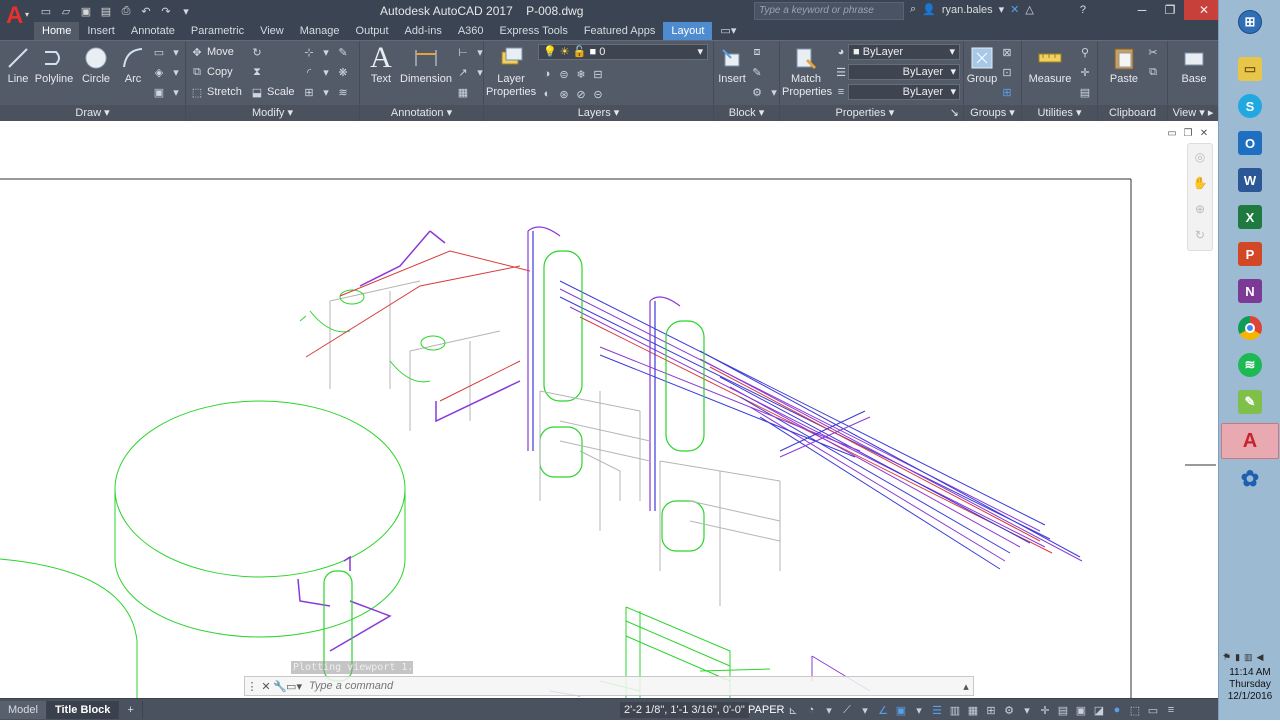 This screenshot has height=721, width=1280. What do you see at coordinates (598, 74) in the screenshot?
I see `layer-lock-icon: ⊟` at bounding box center [598, 74].